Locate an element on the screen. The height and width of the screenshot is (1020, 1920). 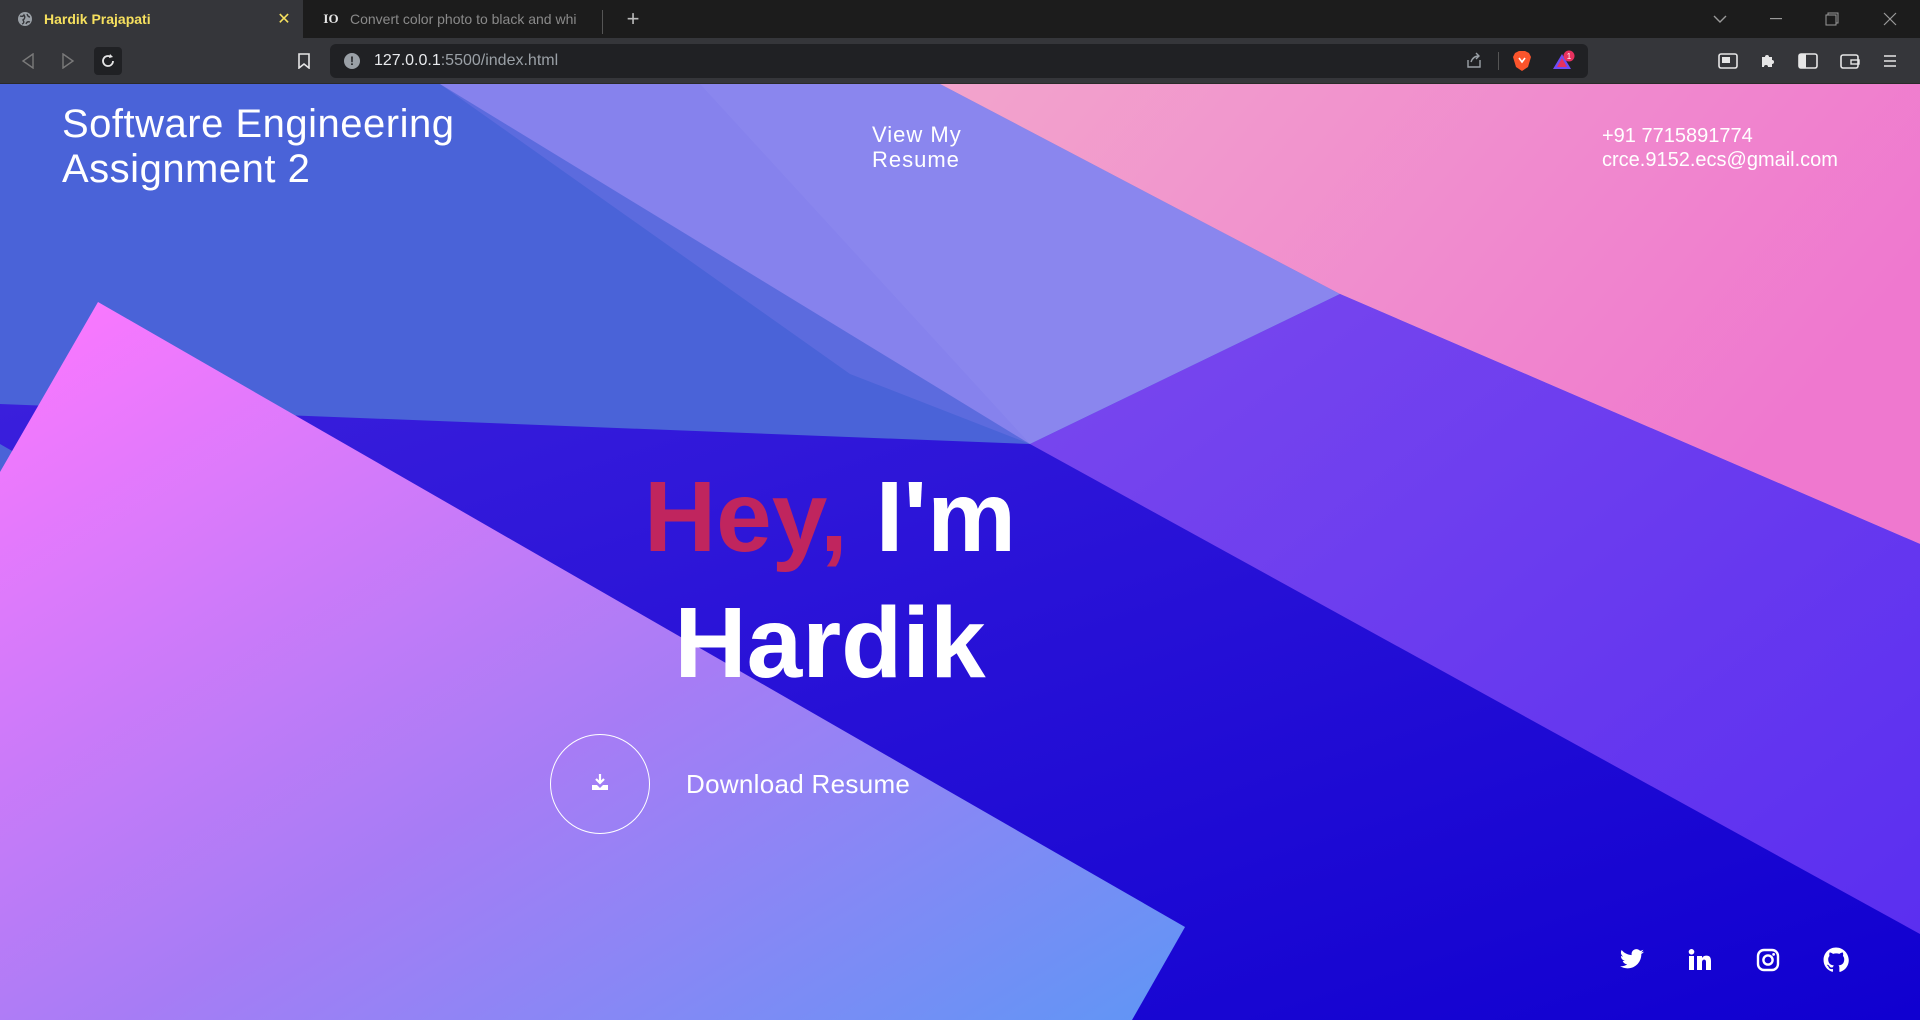
download-icon is located at coordinates (600, 784).